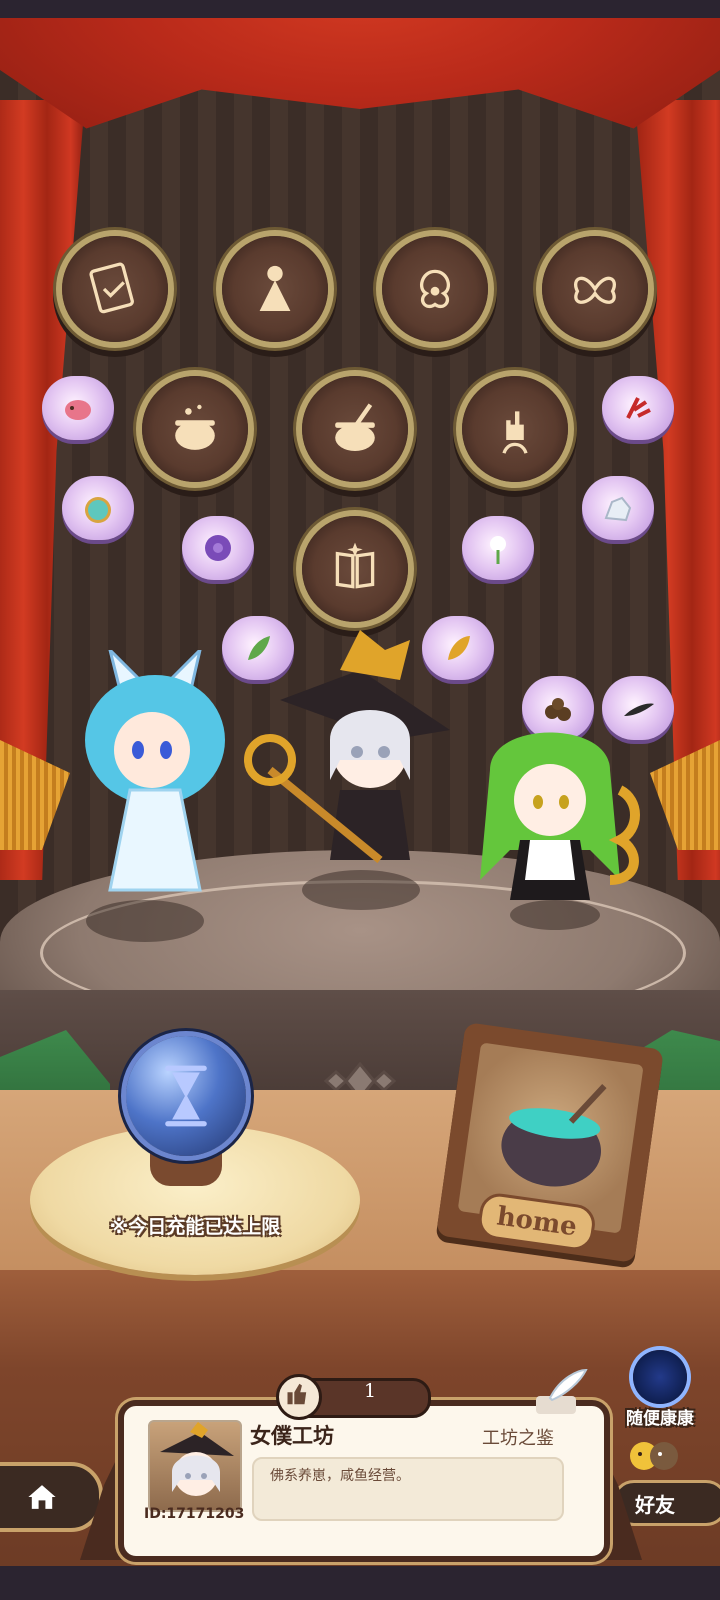 Image resolution: width=720 pixels, height=1600 pixels. I want to click on player-id: ID:17171203, so click(194, 1514).